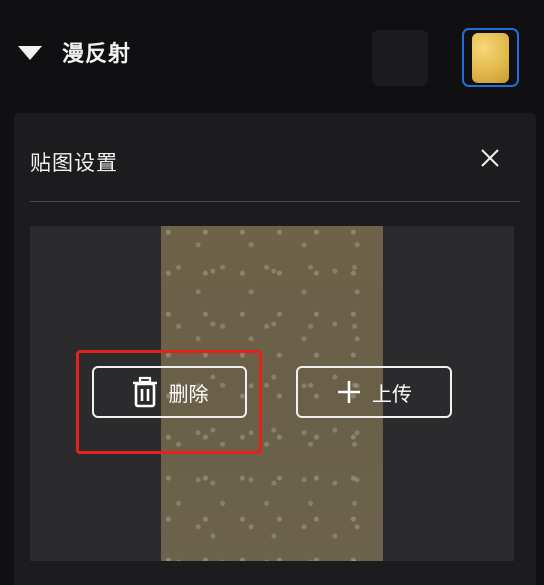 Image resolution: width=544 pixels, height=585 pixels. Describe the element at coordinates (400, 58) in the screenshot. I see `color-swatch` at that location.